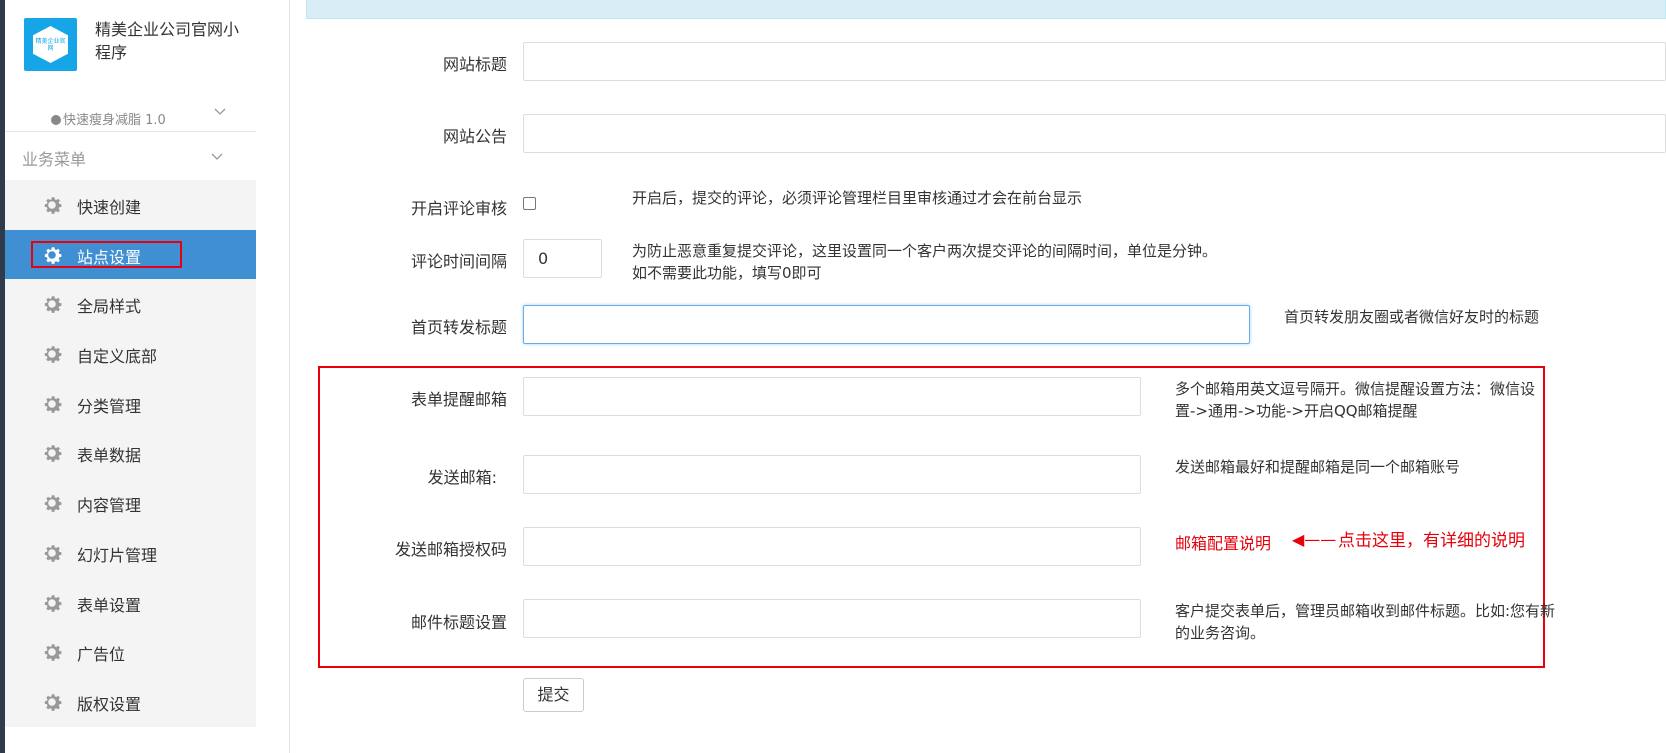 This screenshot has width=1666, height=753. What do you see at coordinates (272, 376) in the screenshot?
I see `gutter` at bounding box center [272, 376].